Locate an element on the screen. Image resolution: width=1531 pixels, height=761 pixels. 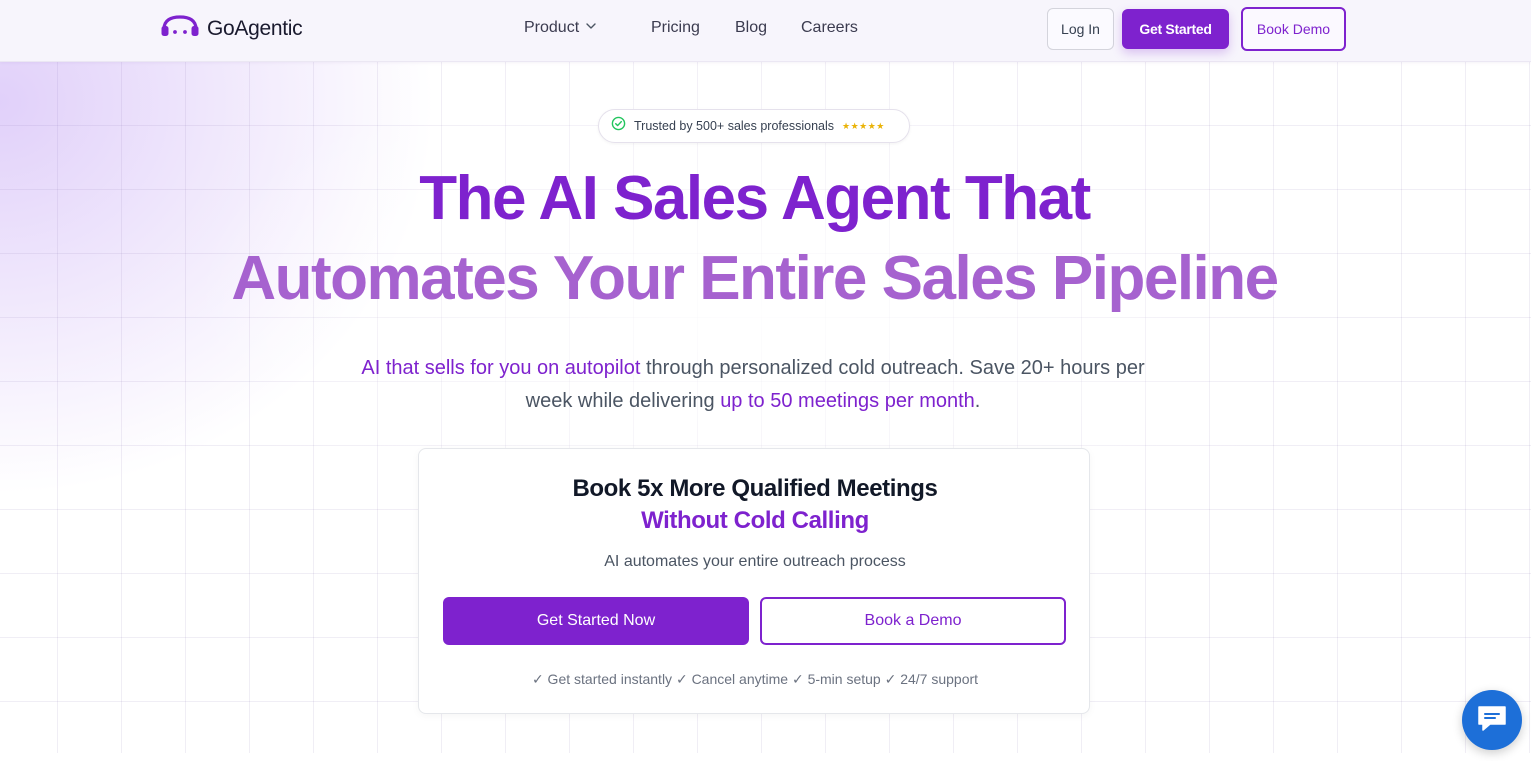
hero-headline-line2: Automates Your Entire Sales Pipeline is located at coordinates (755, 278).